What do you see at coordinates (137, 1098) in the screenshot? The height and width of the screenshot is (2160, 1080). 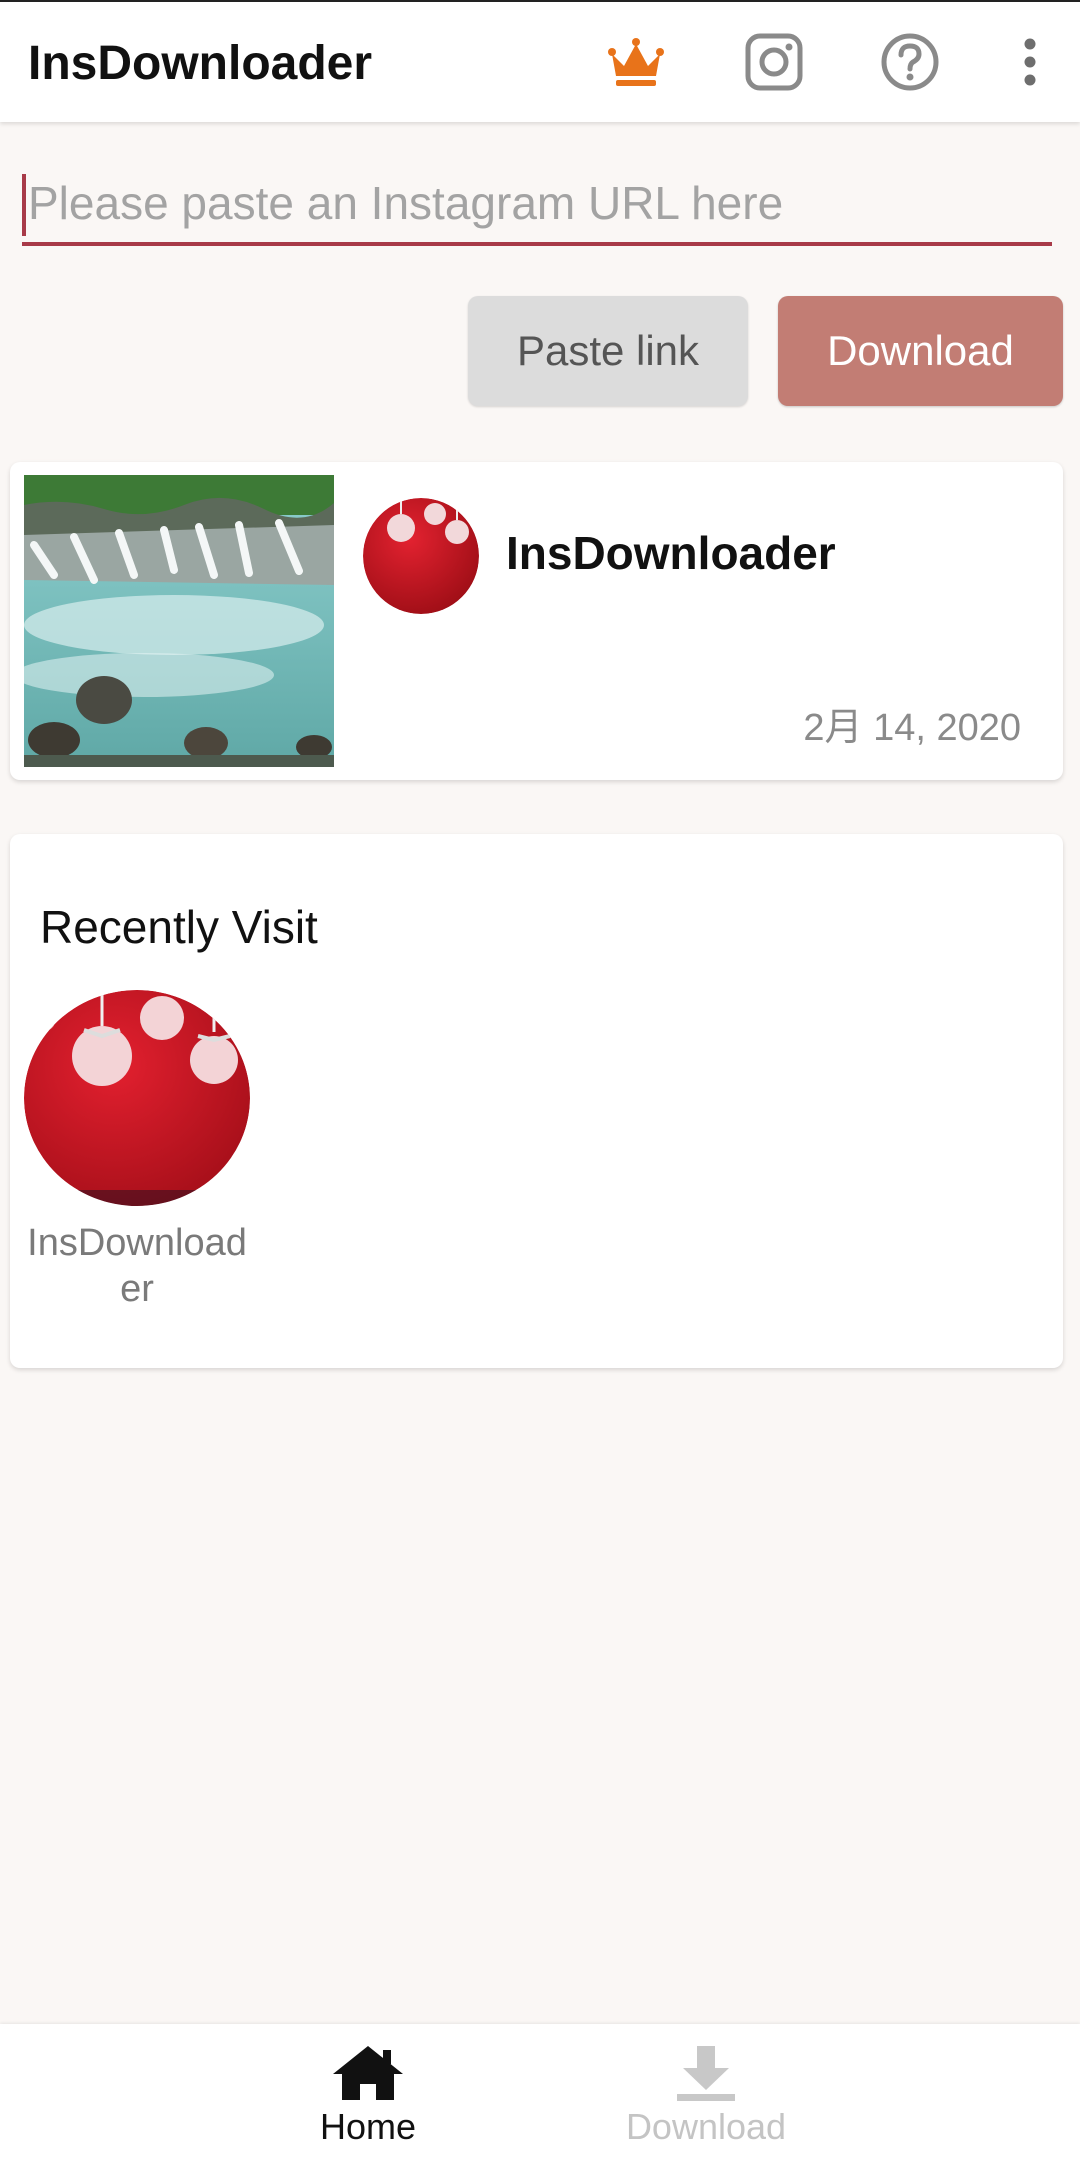 I see `recent-avatar` at bounding box center [137, 1098].